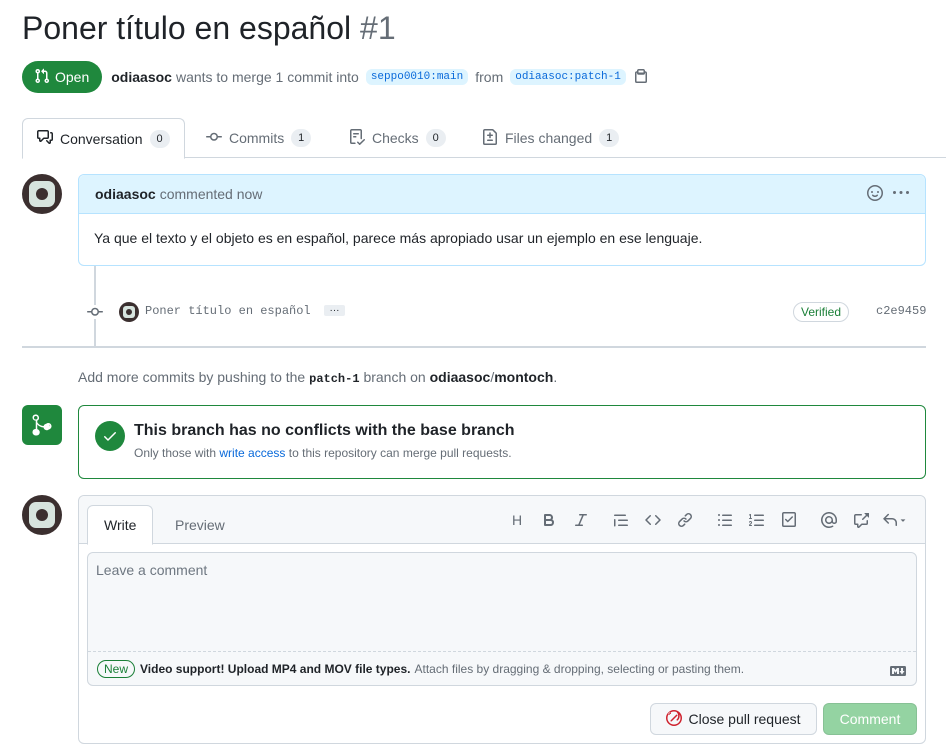 The image size is (946, 750). What do you see at coordinates (116, 669) in the screenshot?
I see `new-badge: New` at bounding box center [116, 669].